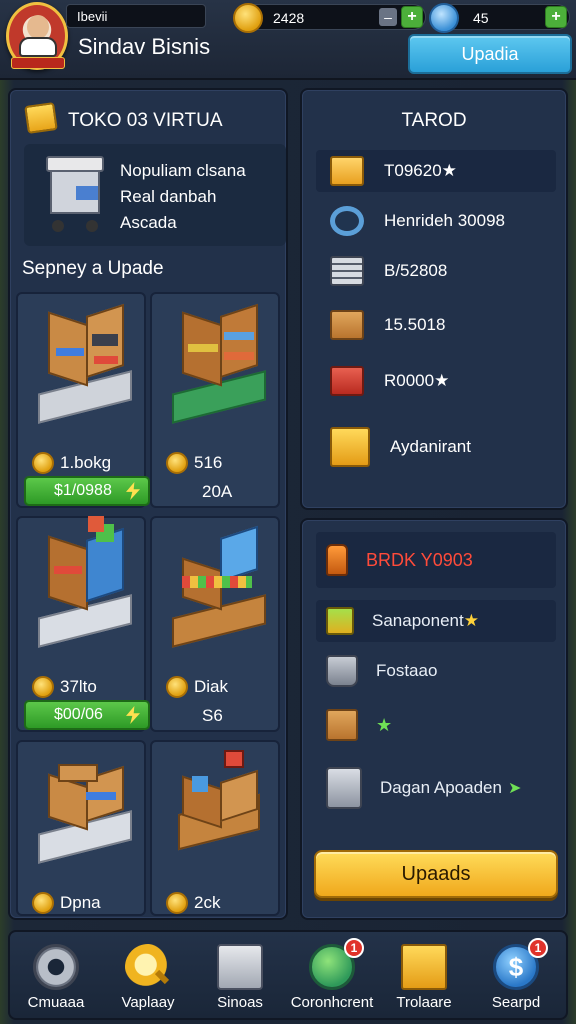 The width and height of the screenshot is (576, 1024). Describe the element at coordinates (56, 1002) in the screenshot. I see `nav-label: Cmuaaa` at that location.